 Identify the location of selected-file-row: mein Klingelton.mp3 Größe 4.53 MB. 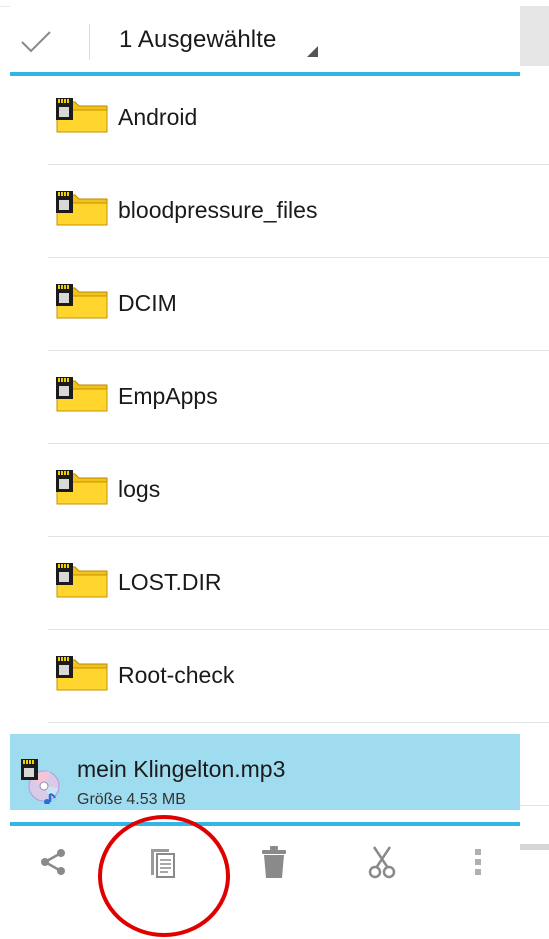
(265, 772).